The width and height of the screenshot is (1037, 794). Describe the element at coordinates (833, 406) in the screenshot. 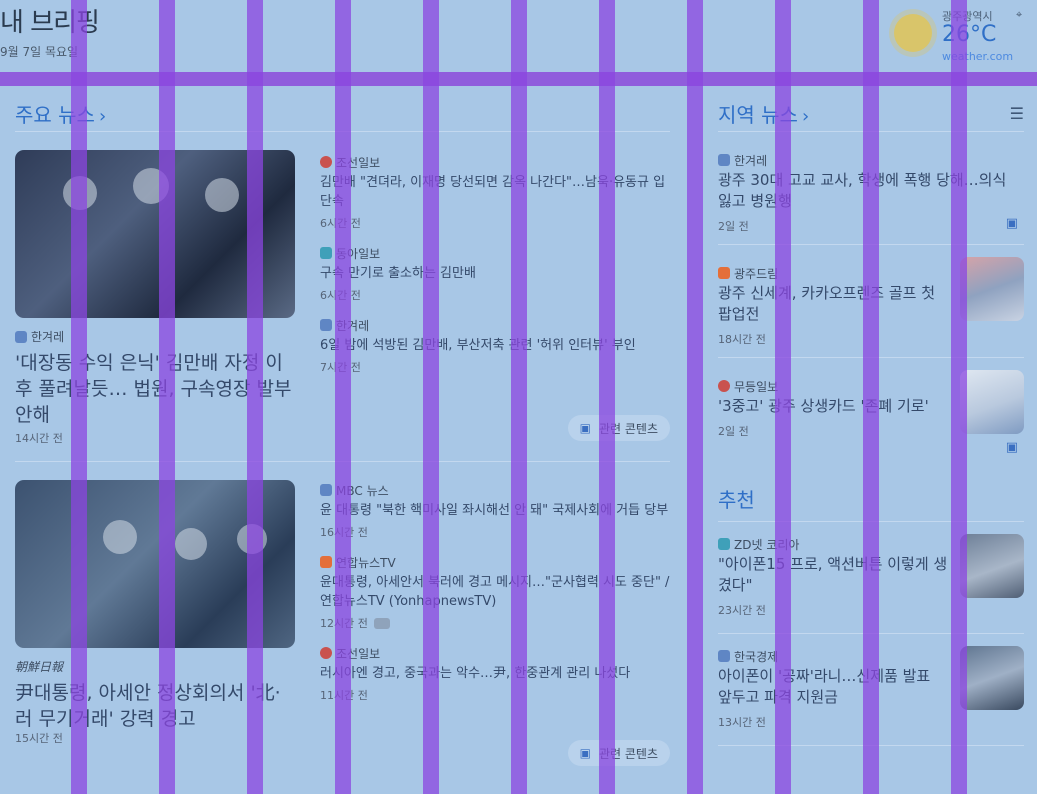

I see `local-headline: '3중고' 광주 상생카드 '존폐 기로'` at that location.